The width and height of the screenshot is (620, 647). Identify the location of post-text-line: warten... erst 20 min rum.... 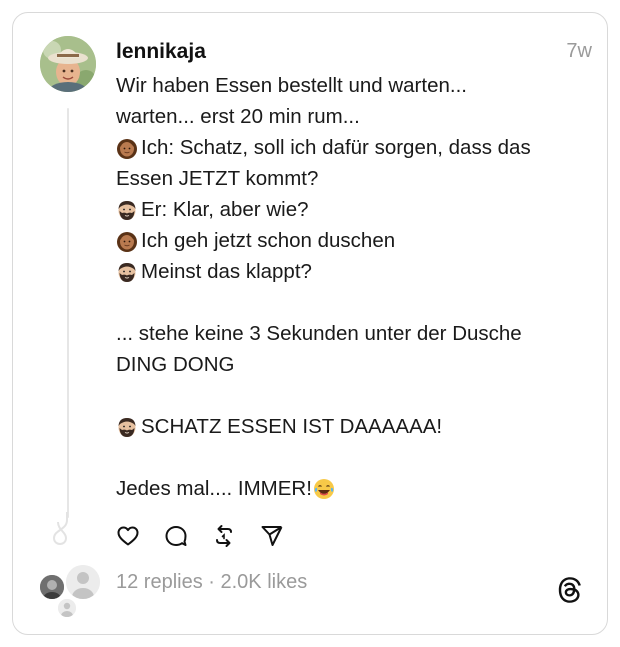
(351, 116).